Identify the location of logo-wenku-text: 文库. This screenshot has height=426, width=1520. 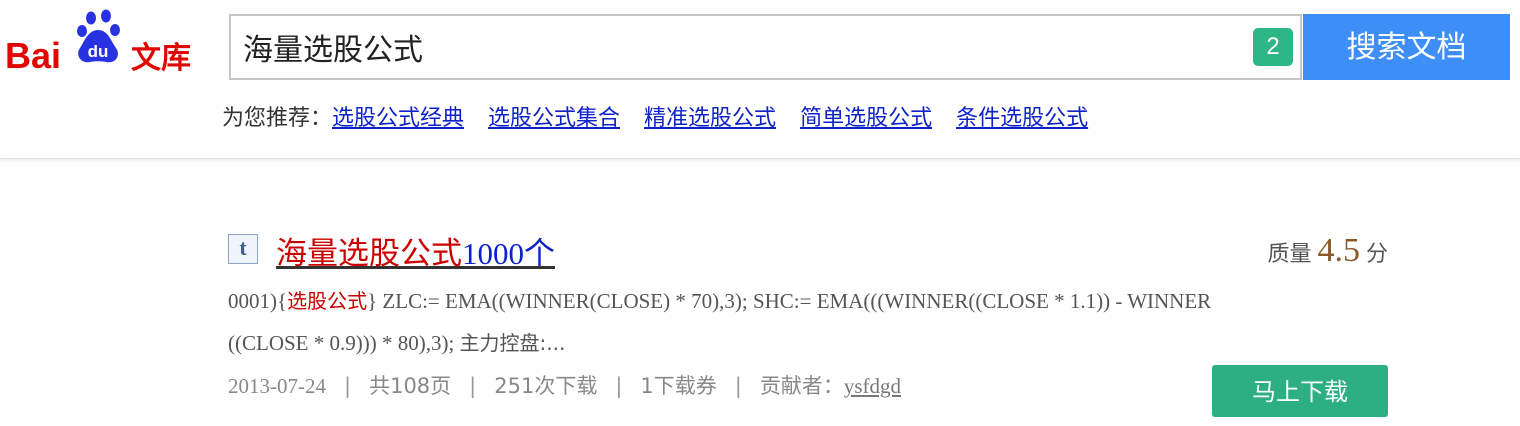
(161, 58).